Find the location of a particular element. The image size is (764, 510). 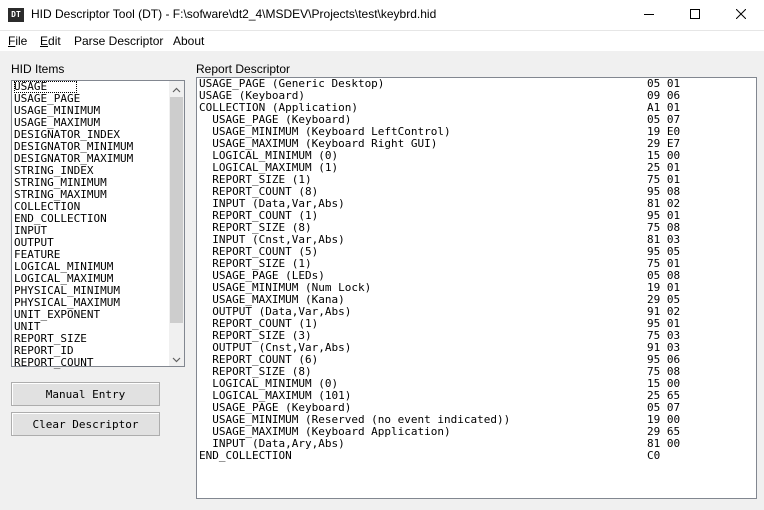

menu-about: About is located at coordinates (188, 41).